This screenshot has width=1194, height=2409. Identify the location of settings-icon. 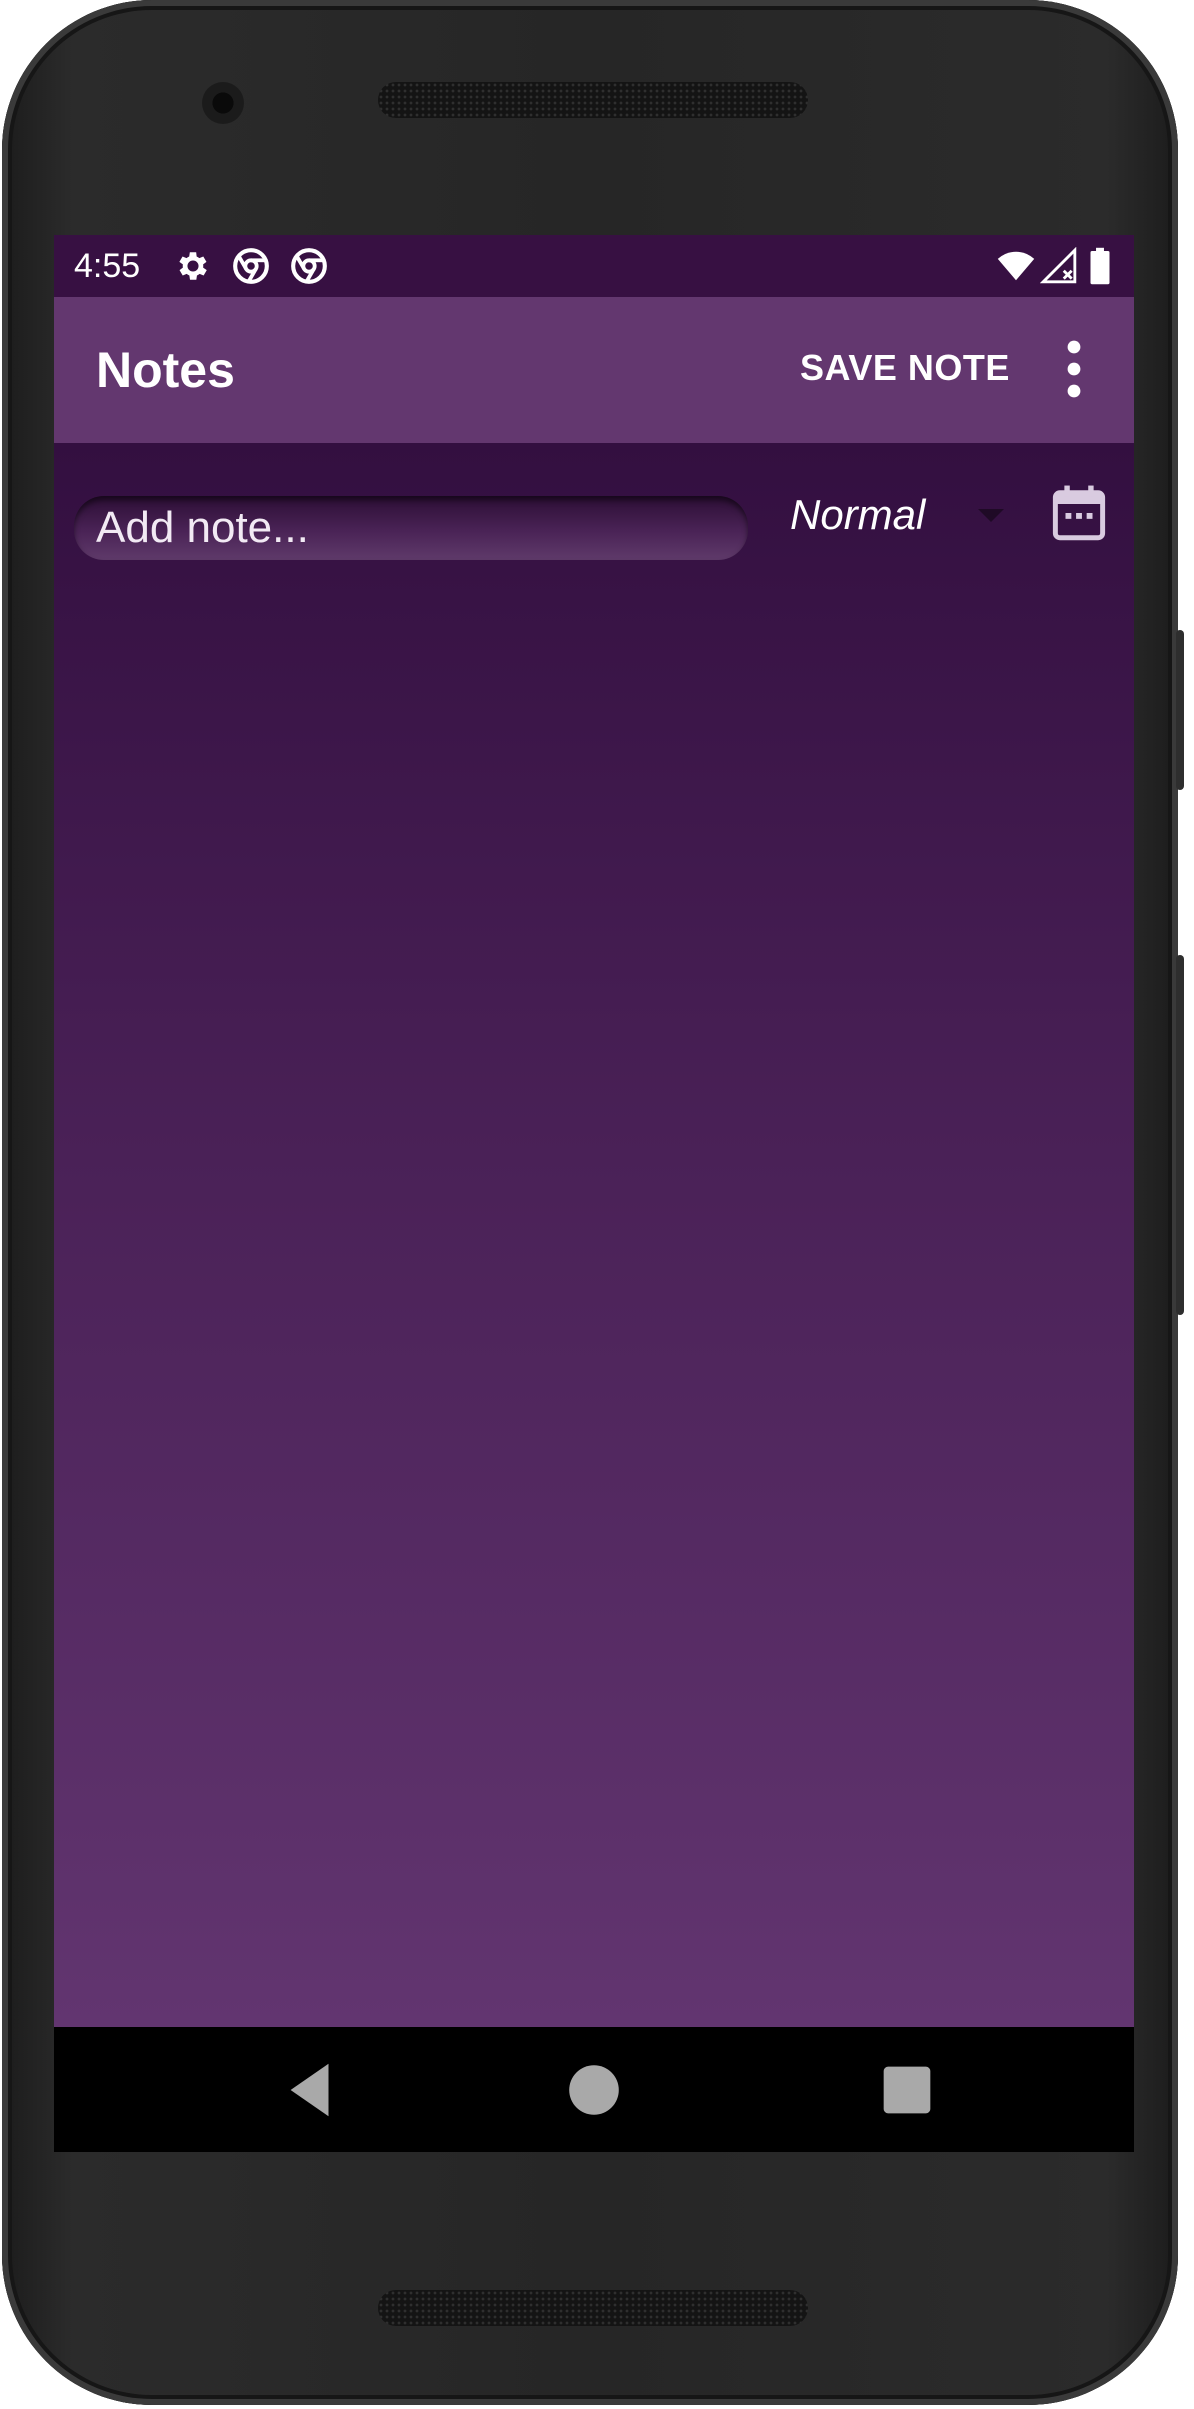
(193, 266).